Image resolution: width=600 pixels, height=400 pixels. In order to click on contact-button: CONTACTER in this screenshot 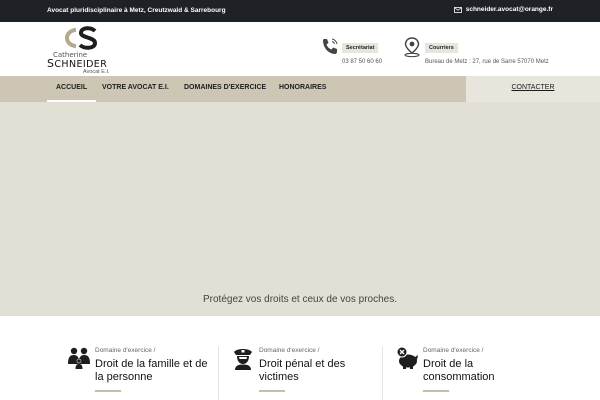, I will do `click(533, 89)`.